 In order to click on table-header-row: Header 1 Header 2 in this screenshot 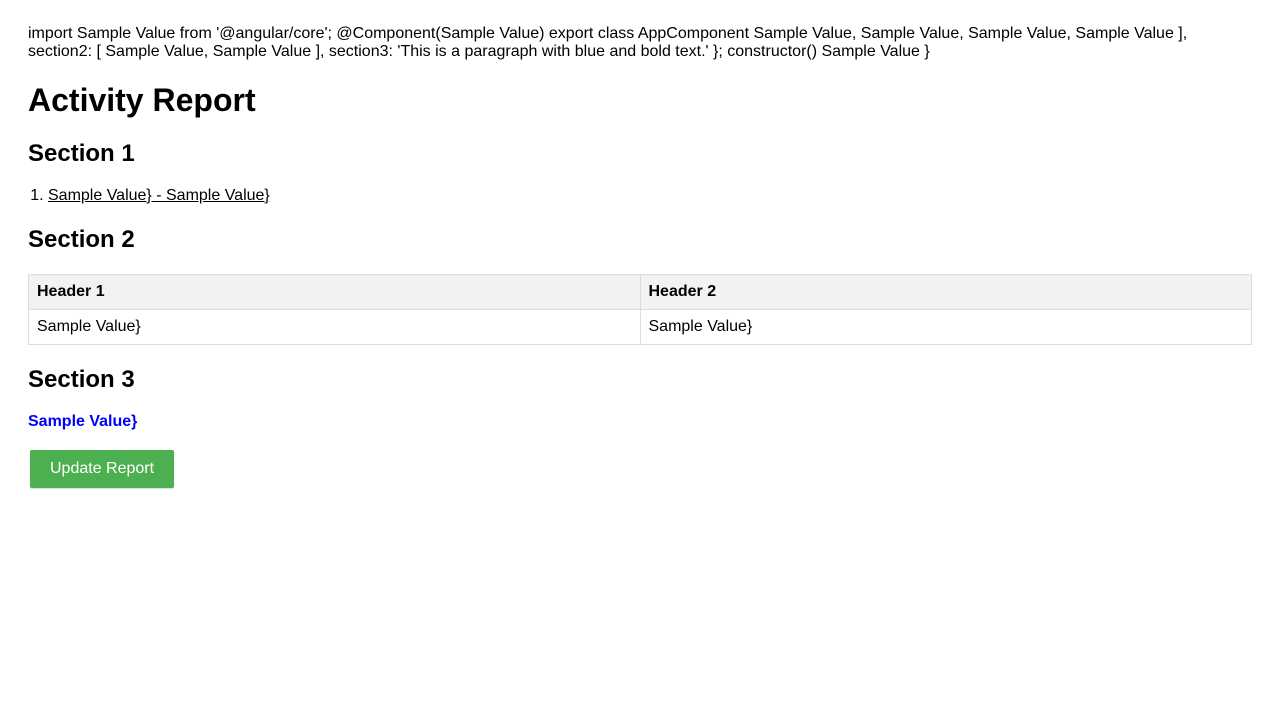, I will do `click(640, 292)`.